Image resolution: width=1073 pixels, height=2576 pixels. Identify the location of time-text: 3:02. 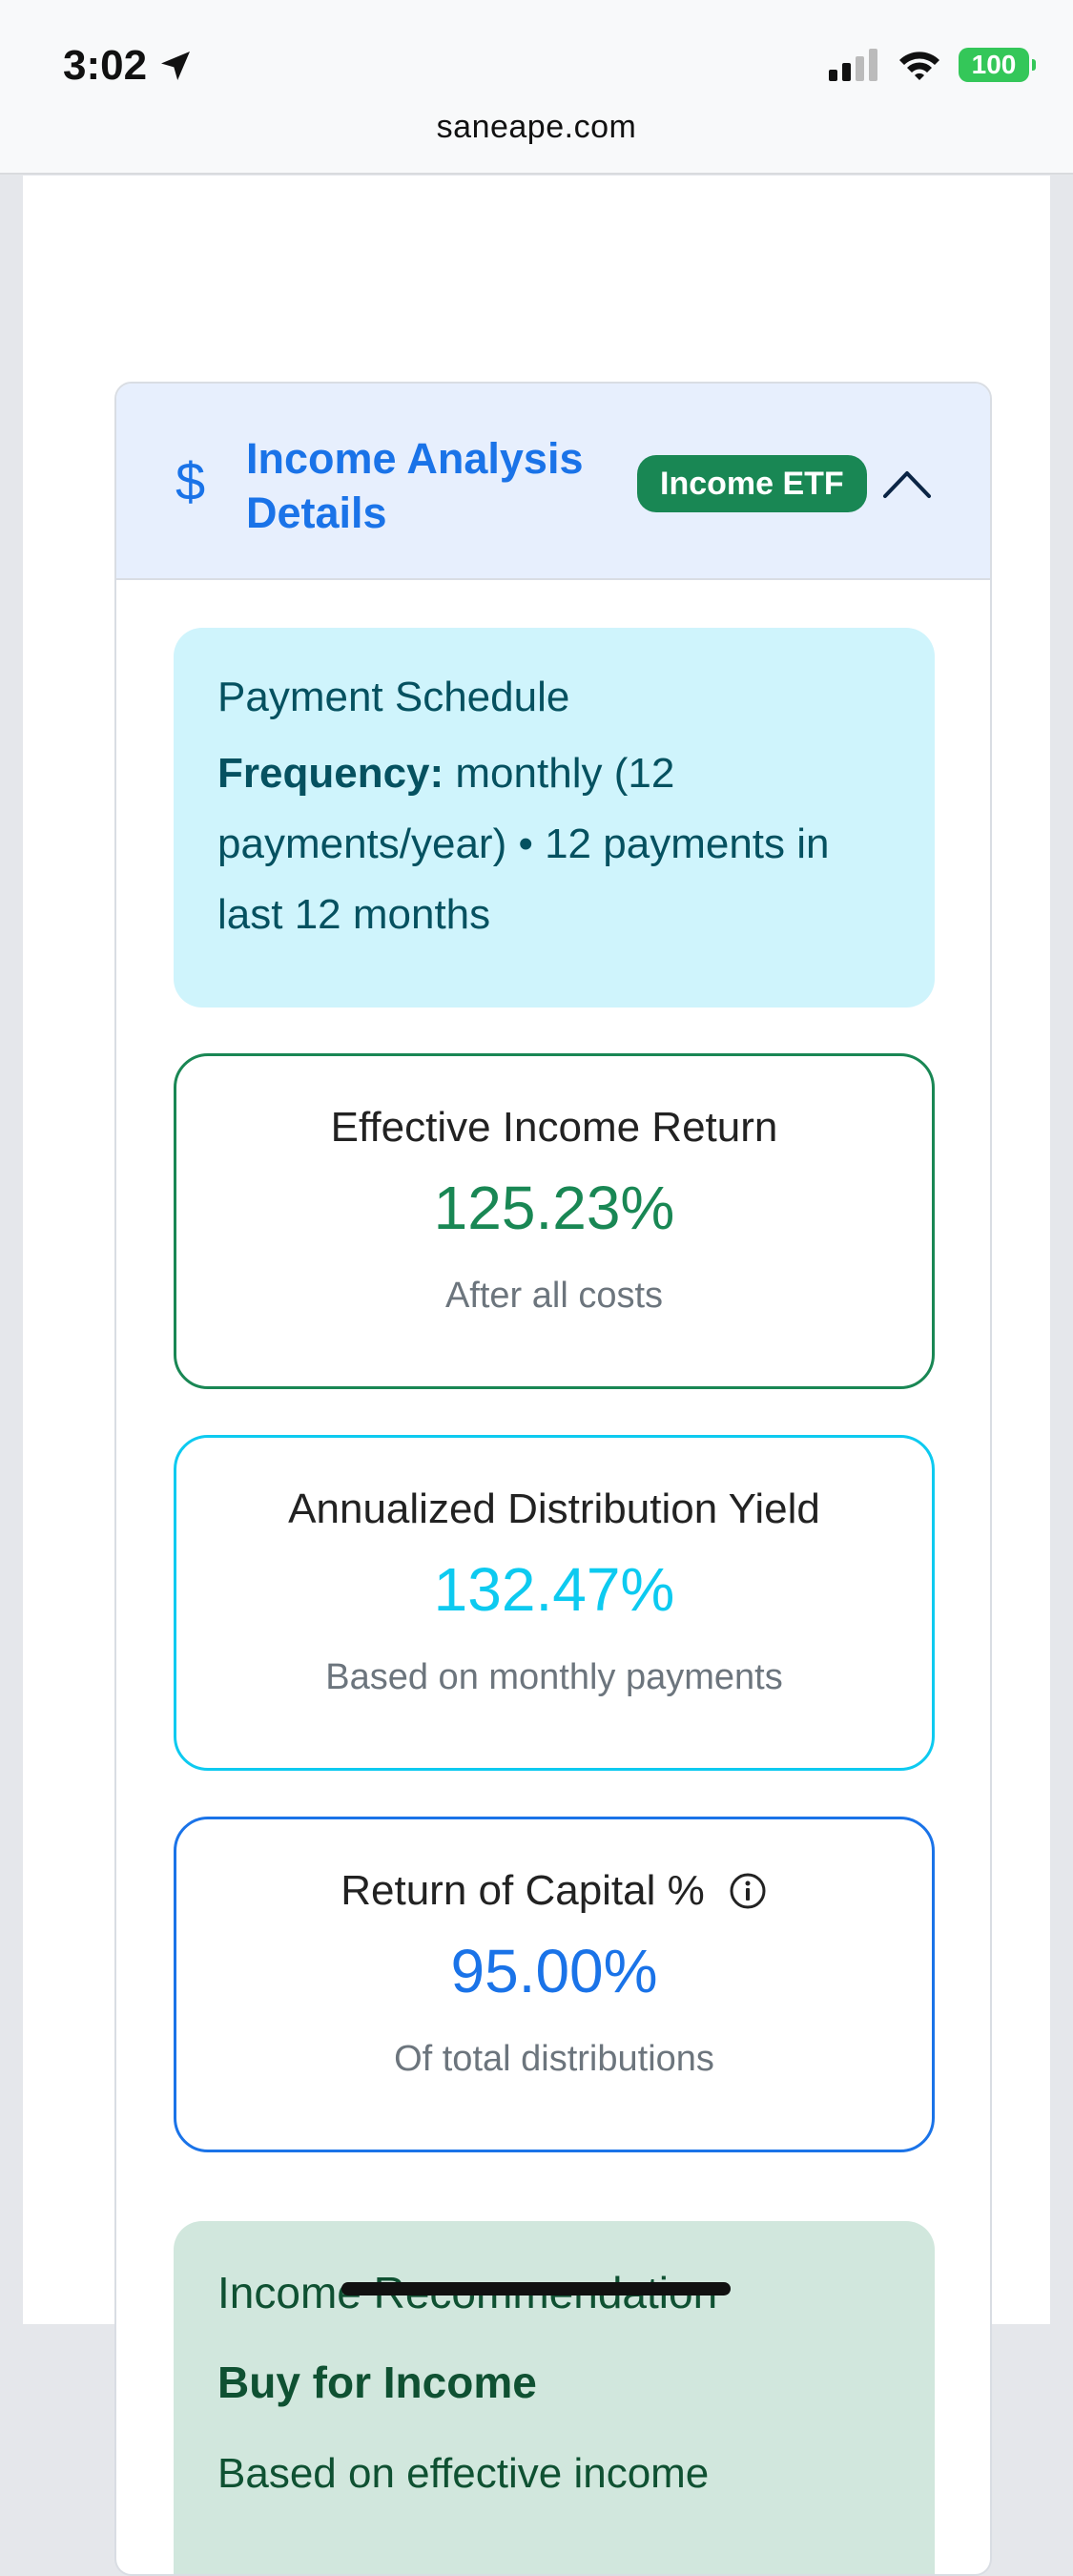
(105, 65).